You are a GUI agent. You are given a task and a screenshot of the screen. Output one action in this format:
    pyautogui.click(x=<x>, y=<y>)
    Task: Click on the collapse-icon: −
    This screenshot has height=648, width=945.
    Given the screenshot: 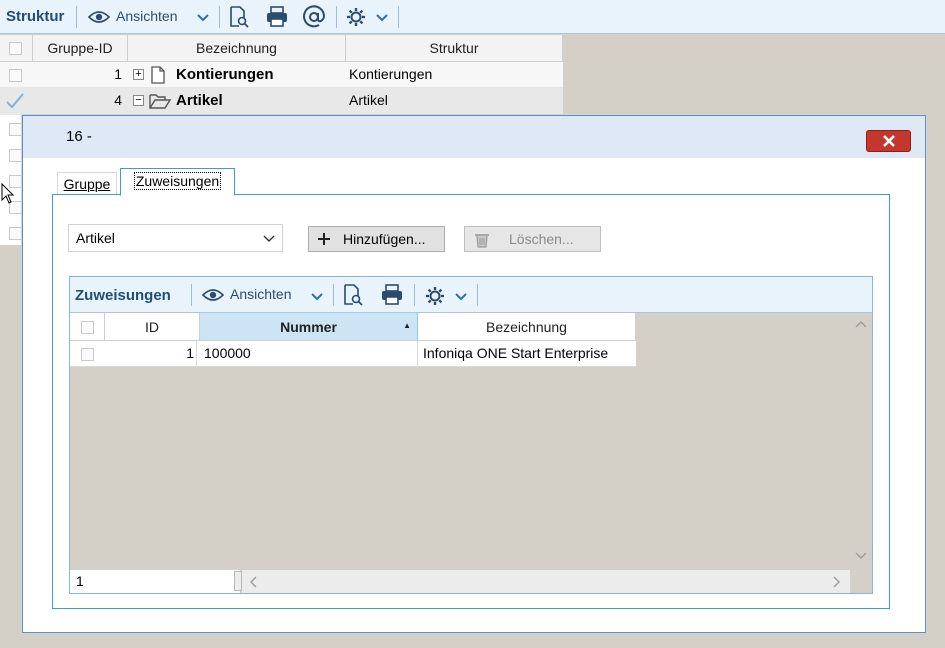 What is the action you would take?
    pyautogui.click(x=138, y=100)
    